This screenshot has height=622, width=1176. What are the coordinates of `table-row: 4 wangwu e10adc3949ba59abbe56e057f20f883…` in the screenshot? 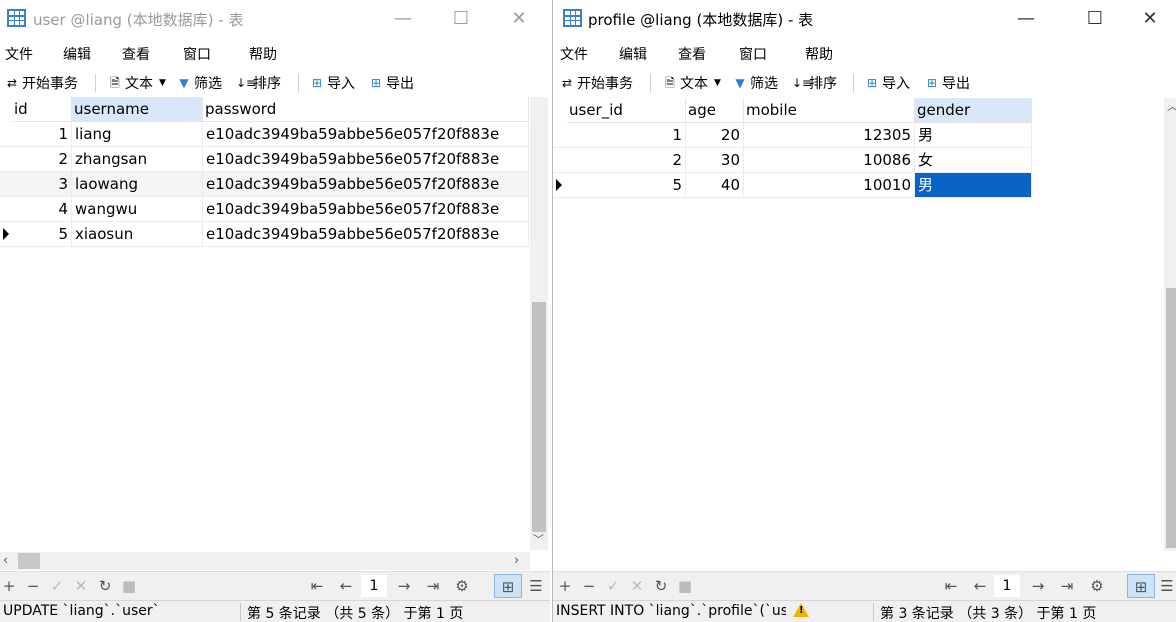 It's located at (264, 209).